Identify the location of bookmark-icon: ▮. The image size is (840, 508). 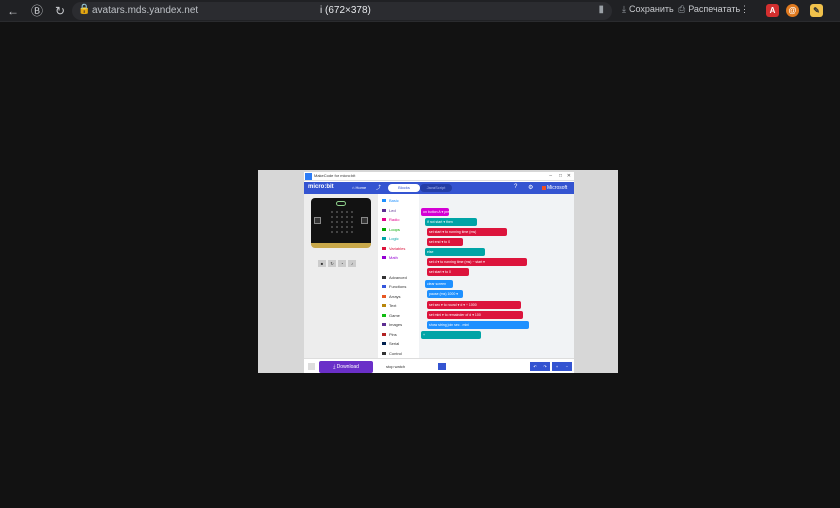
(601, 9).